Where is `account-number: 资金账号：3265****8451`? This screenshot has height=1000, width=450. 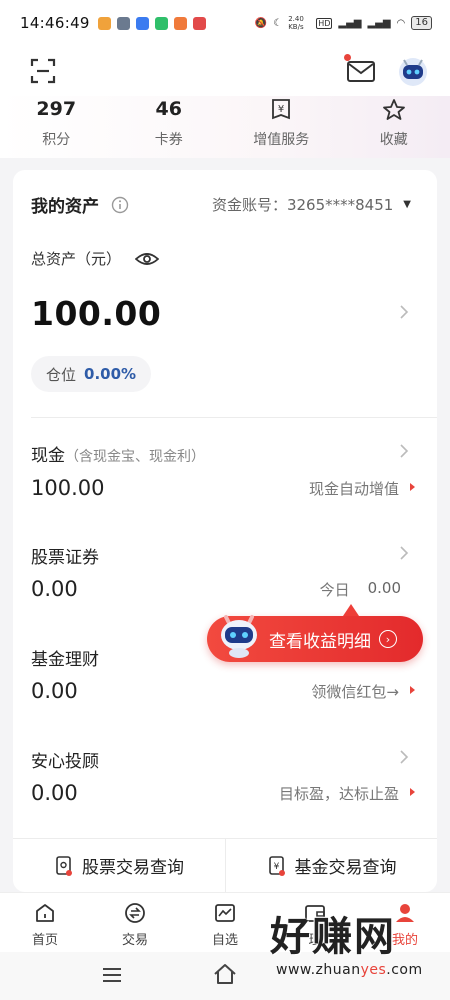 account-number: 资金账号：3265****8451 is located at coordinates (302, 205).